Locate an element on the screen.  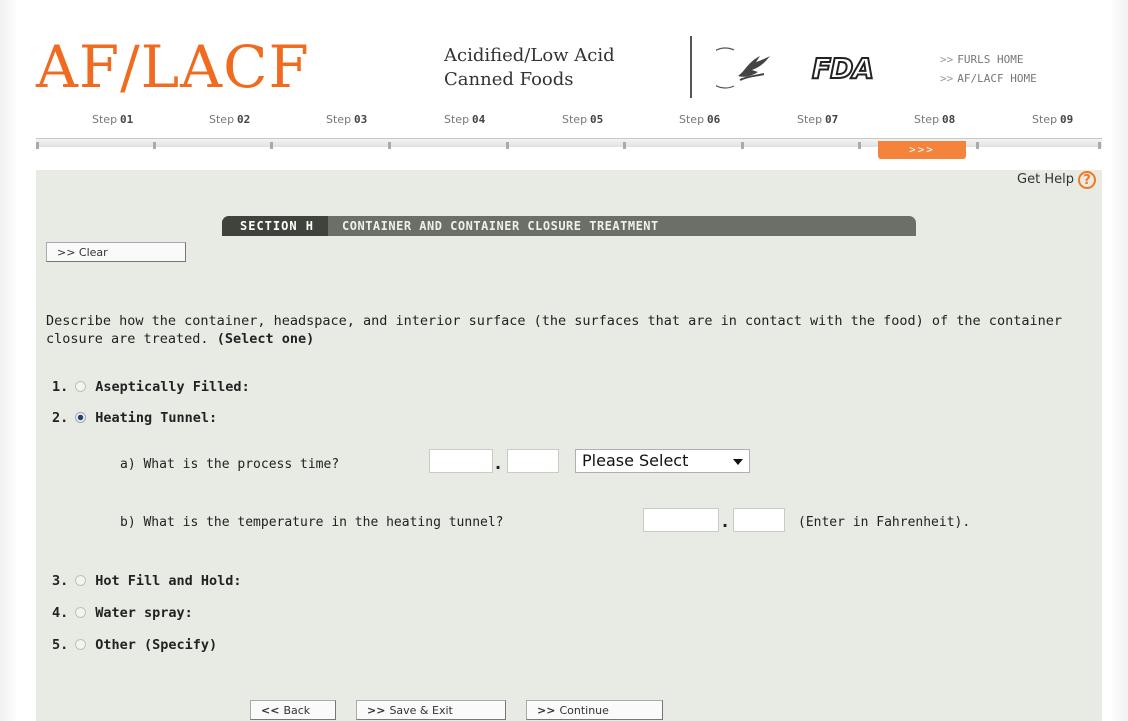
step-09: Step 09 is located at coordinates (1052, 119).